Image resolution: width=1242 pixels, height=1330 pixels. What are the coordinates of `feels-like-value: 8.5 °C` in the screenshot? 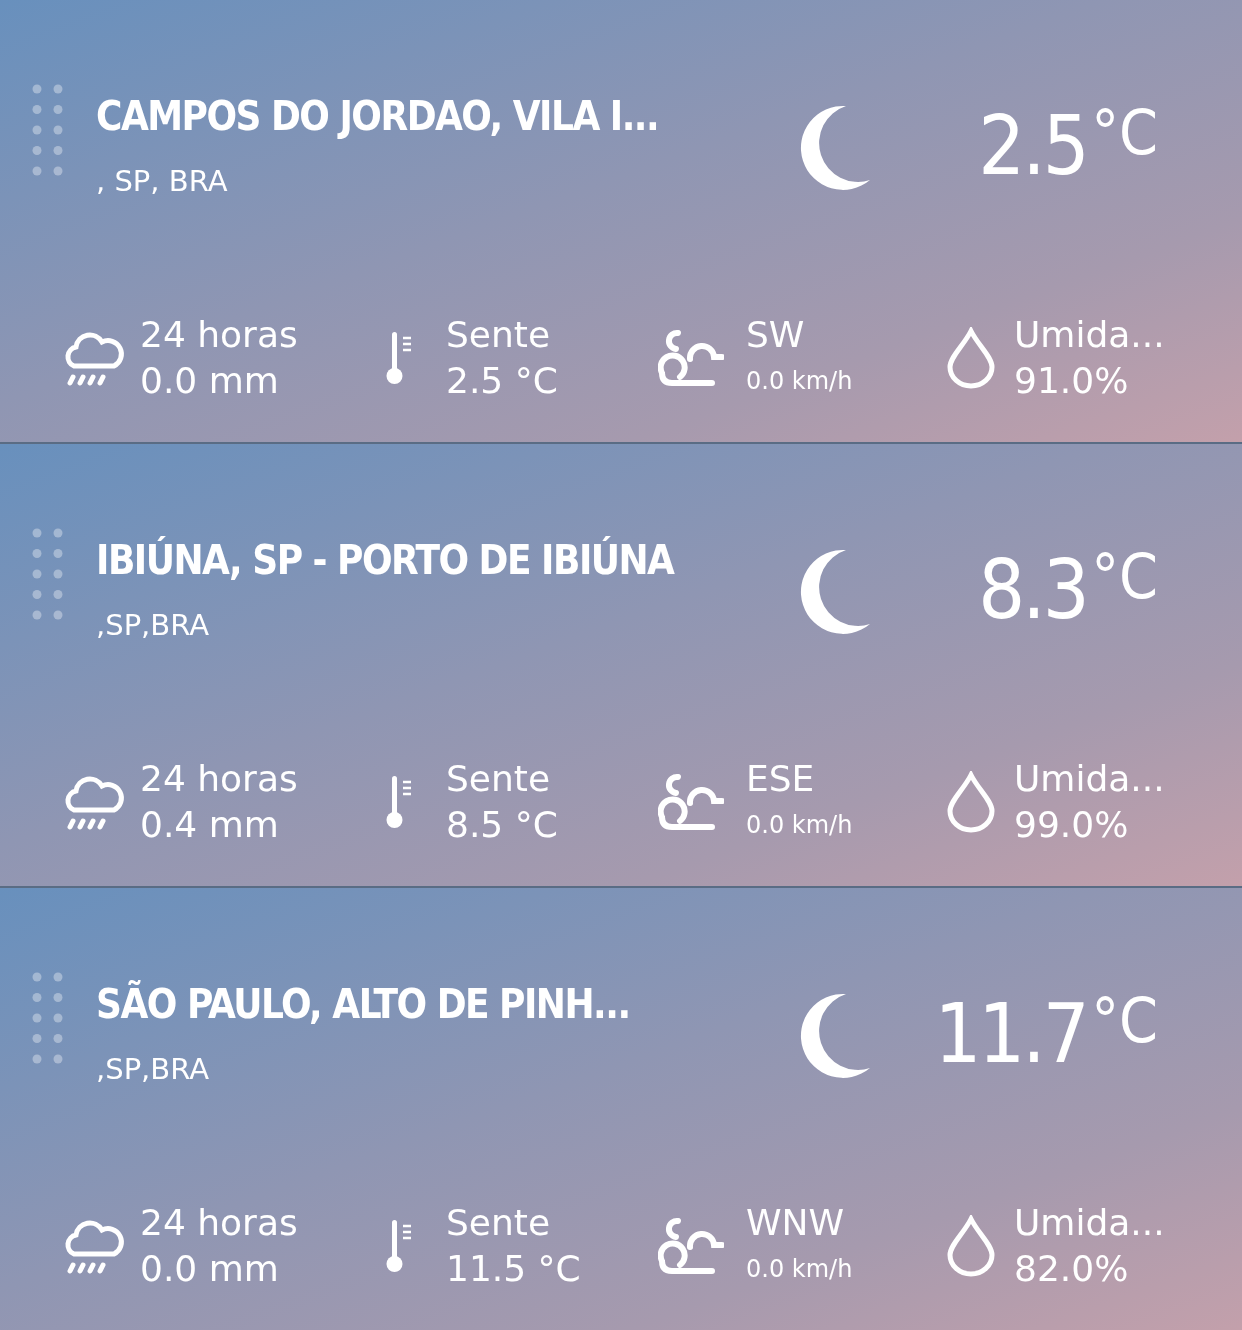 It's located at (502, 825).